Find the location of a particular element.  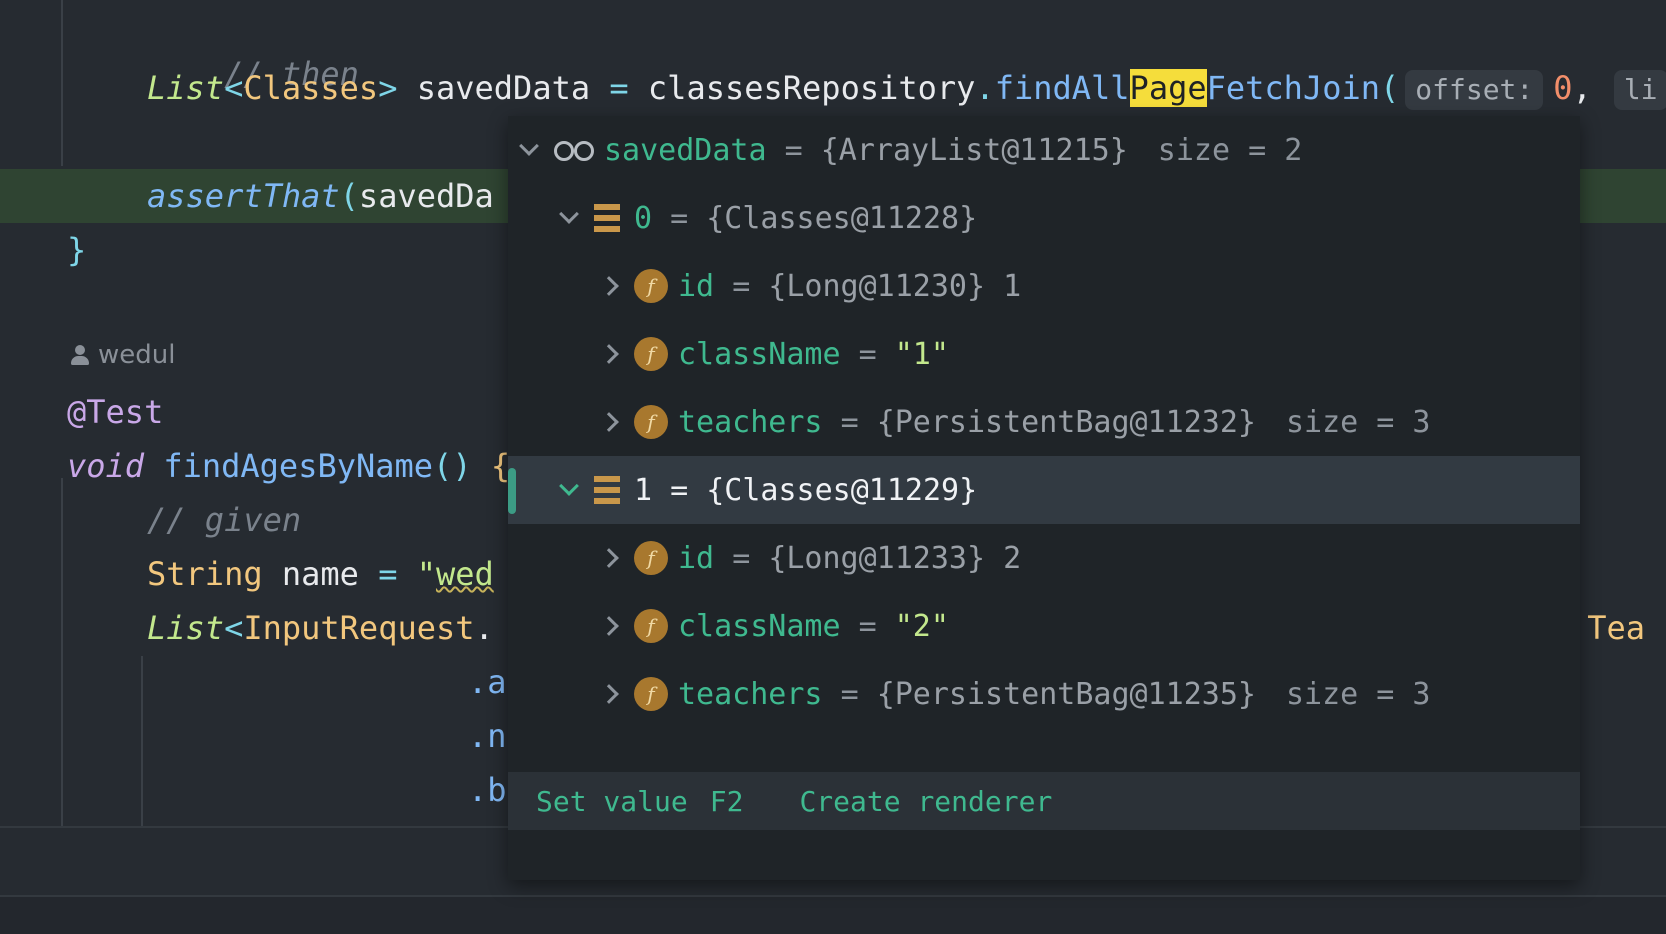

type-name: Classes is located at coordinates (311, 88).